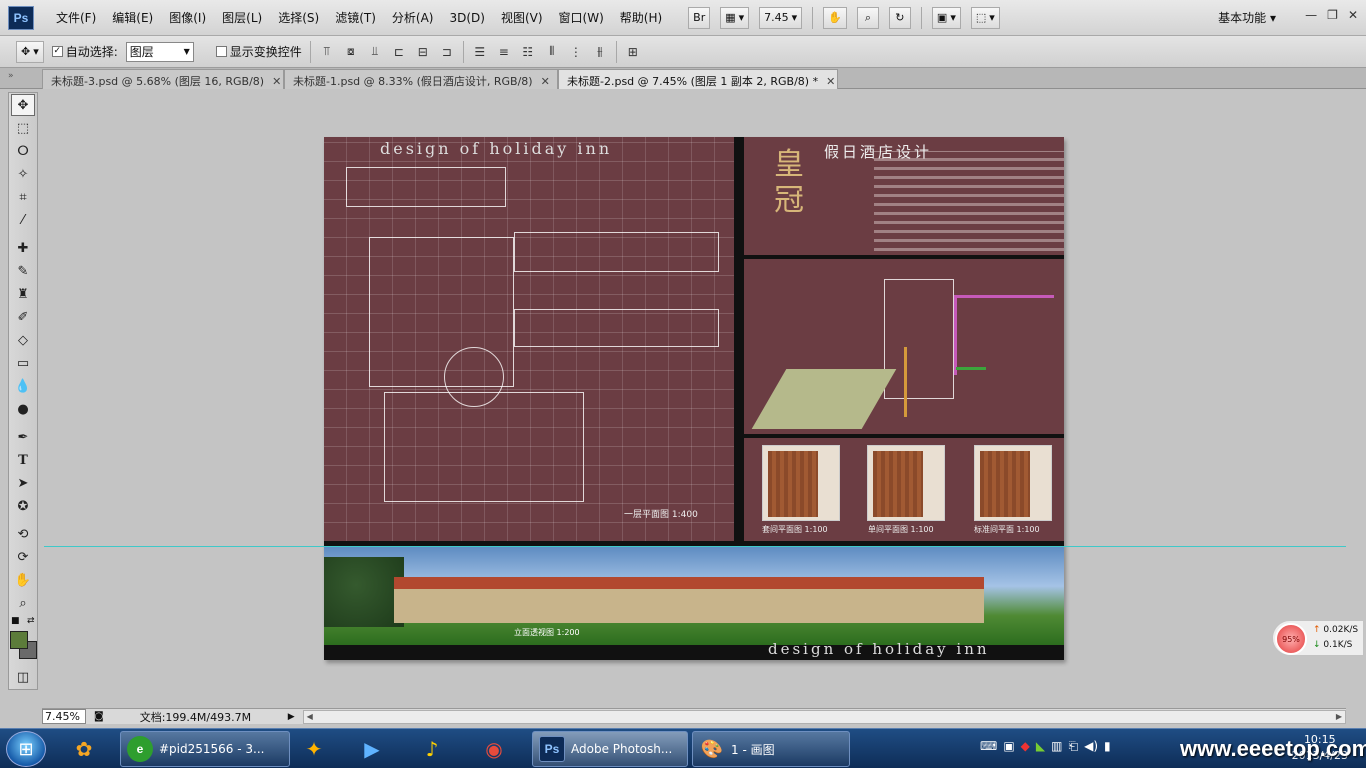 The height and width of the screenshot is (768, 1366). Describe the element at coordinates (163, 79) in the screenshot. I see `tab-document-3: 未标题-3.psd @ 5.68% (图层 16, RGB/8) ✕` at that location.